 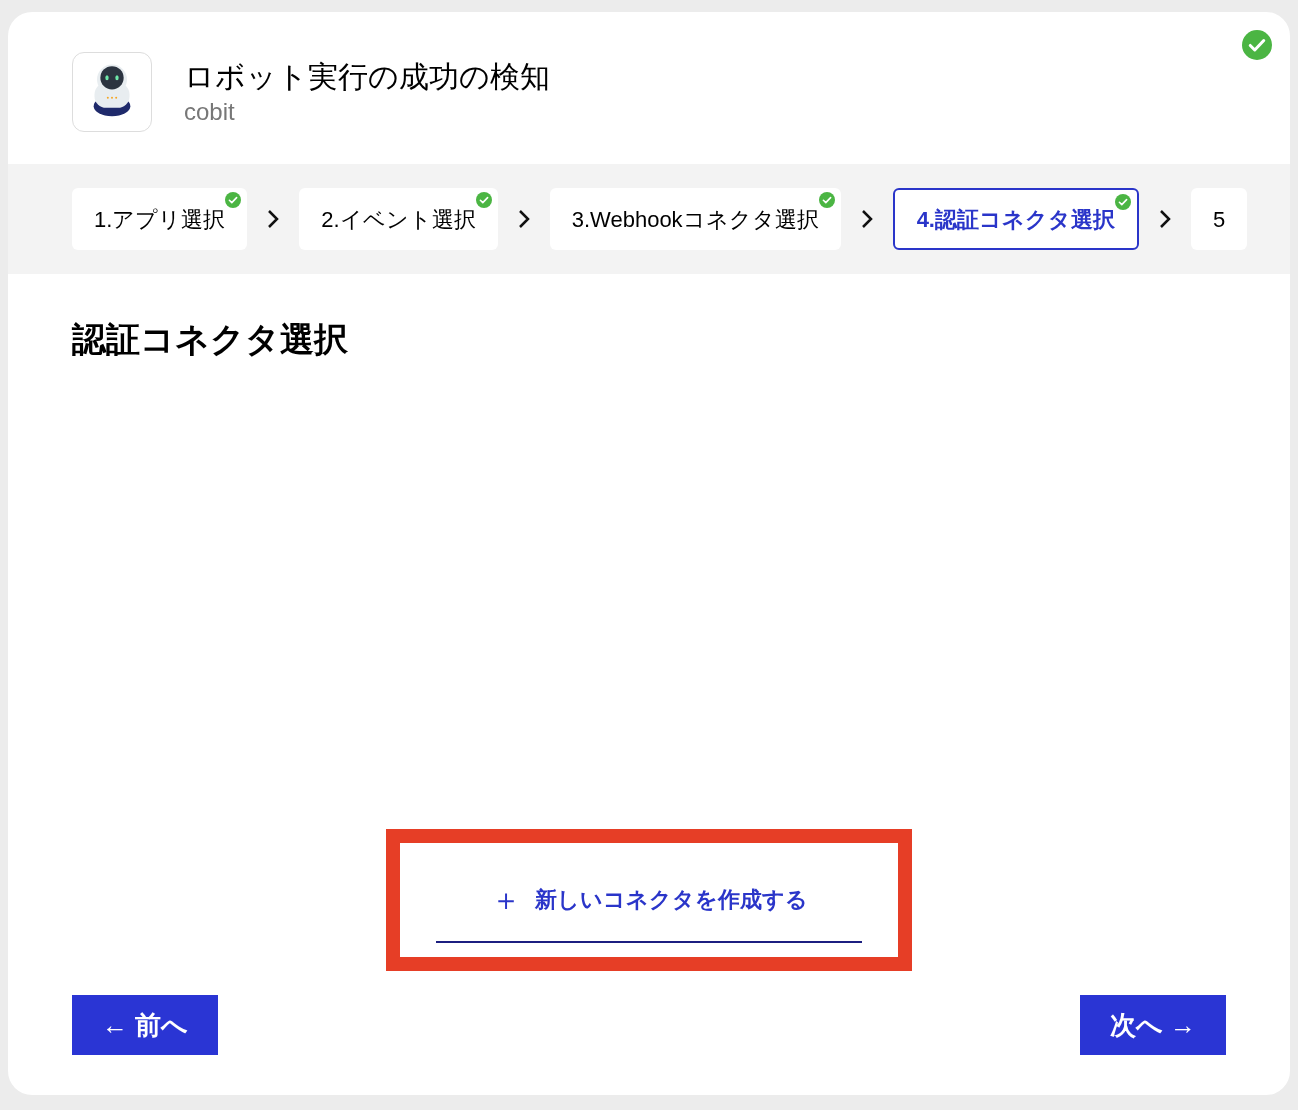 What do you see at coordinates (210, 112) in the screenshot?
I see `app-name: cobit` at bounding box center [210, 112].